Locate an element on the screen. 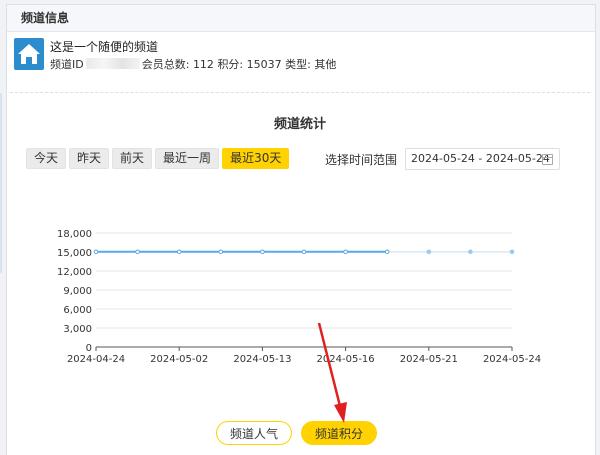 This screenshot has height=455, width=600. y-tick-label: 18,000 is located at coordinates (74, 234).